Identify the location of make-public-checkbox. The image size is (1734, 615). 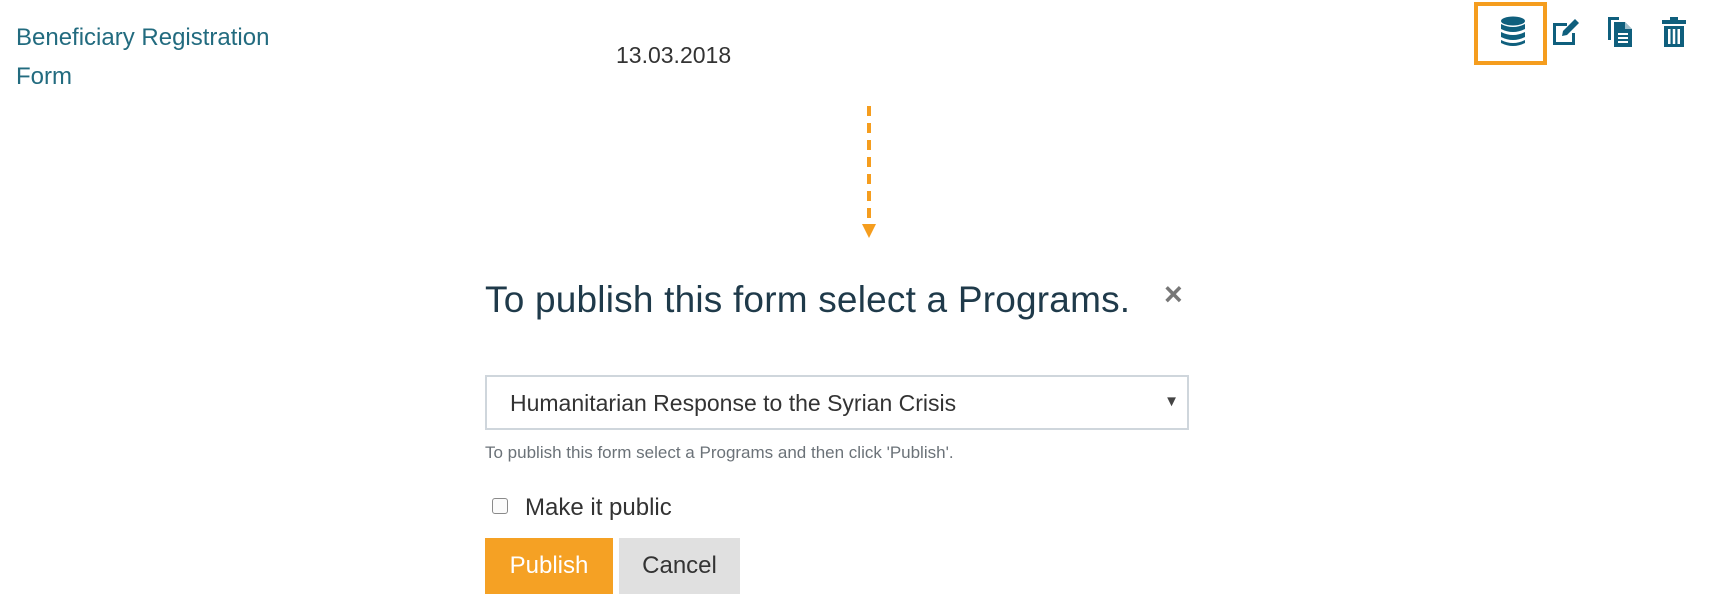
(500, 506).